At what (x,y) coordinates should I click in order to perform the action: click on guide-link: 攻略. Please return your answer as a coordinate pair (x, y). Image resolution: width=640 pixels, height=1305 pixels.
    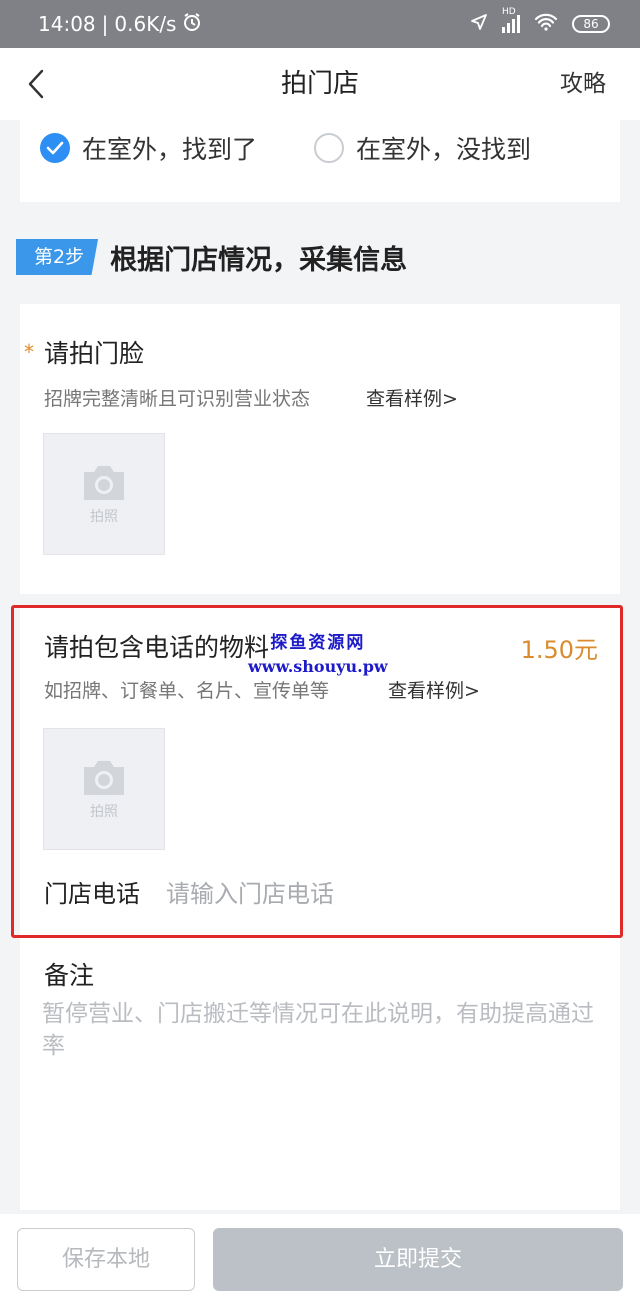
    Looking at the image, I should click on (583, 84).